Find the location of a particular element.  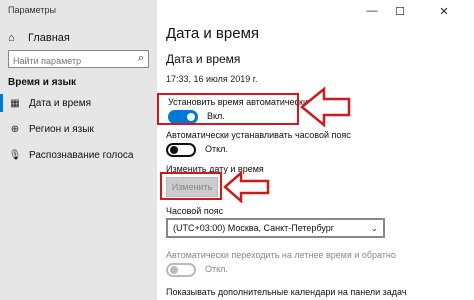

highlight-box-change-button is located at coordinates (191, 186).